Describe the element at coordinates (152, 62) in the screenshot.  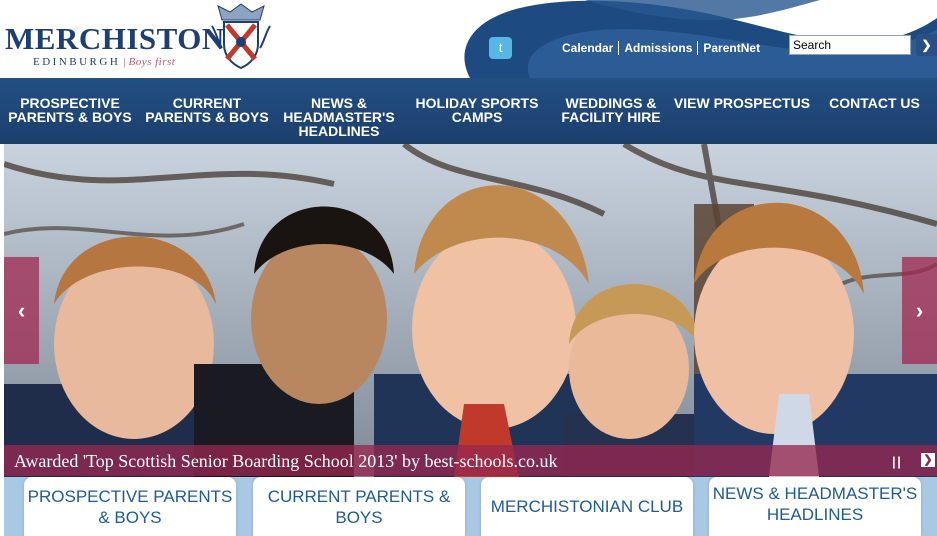
I see `logo-tagline: Boys first` at that location.